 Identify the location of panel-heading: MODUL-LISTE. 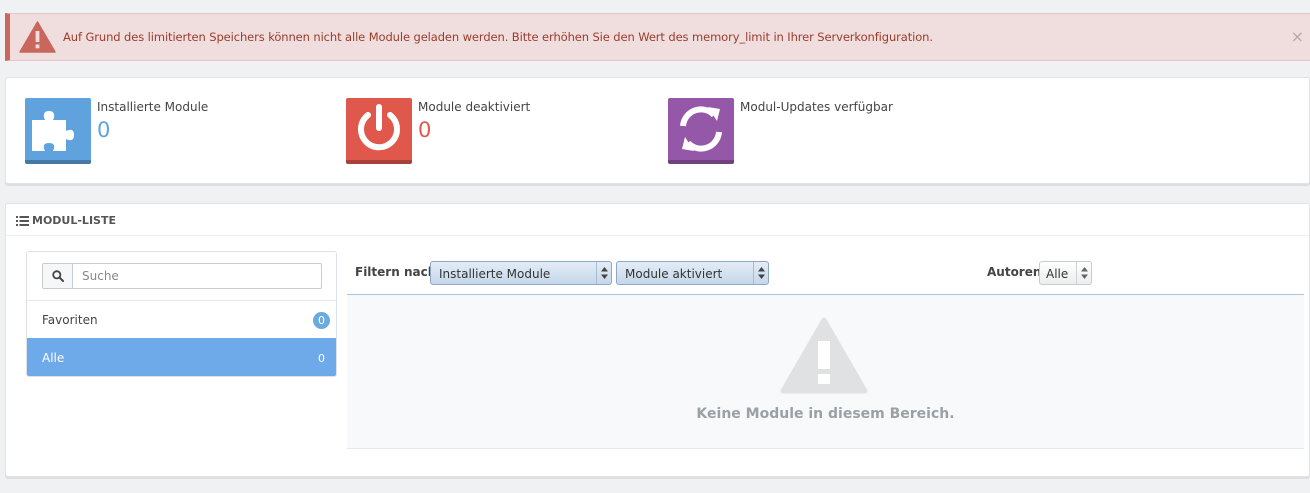
(657, 220).